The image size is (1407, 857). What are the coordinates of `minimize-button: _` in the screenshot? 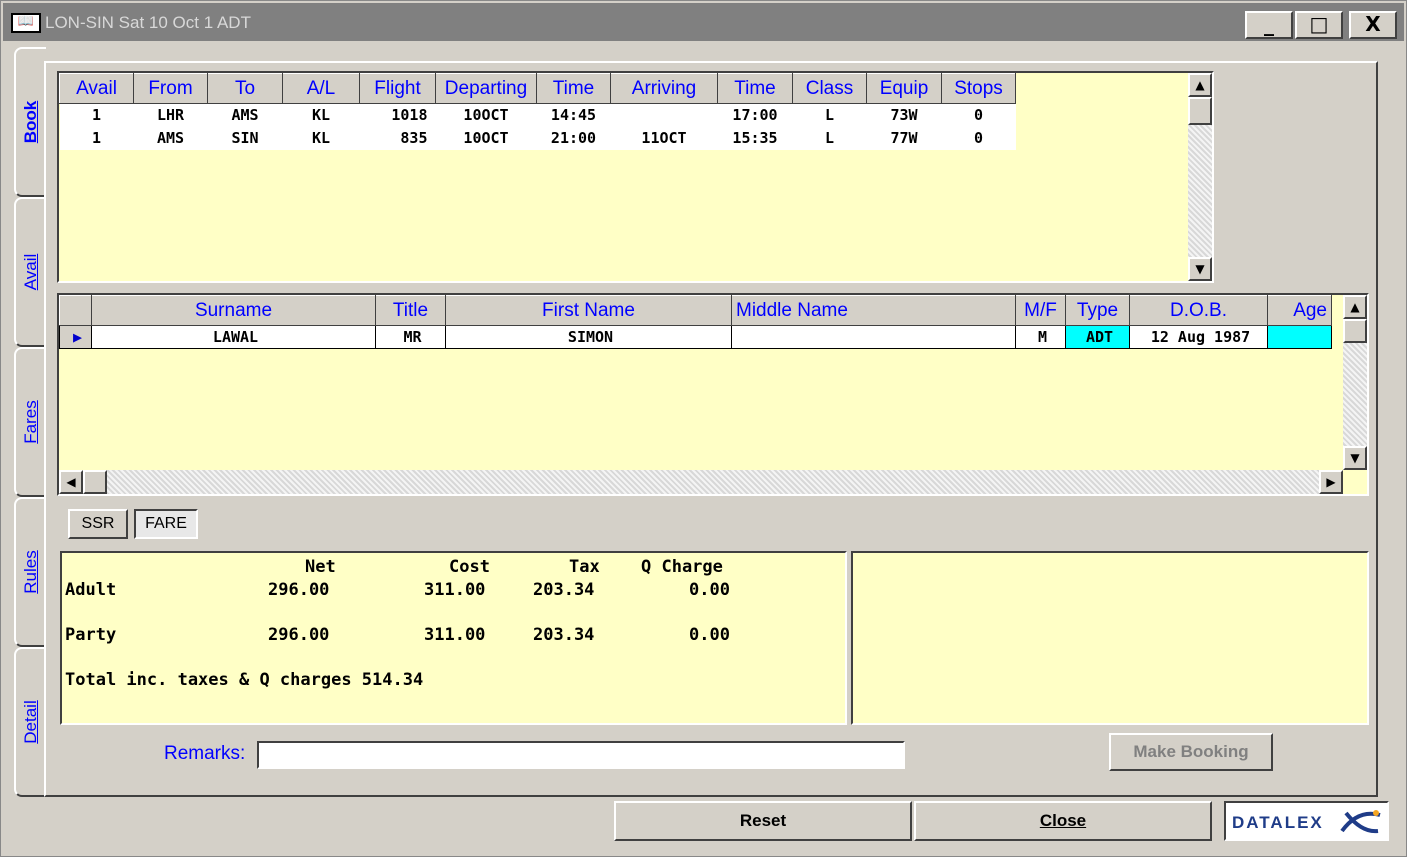 It's located at (1269, 25).